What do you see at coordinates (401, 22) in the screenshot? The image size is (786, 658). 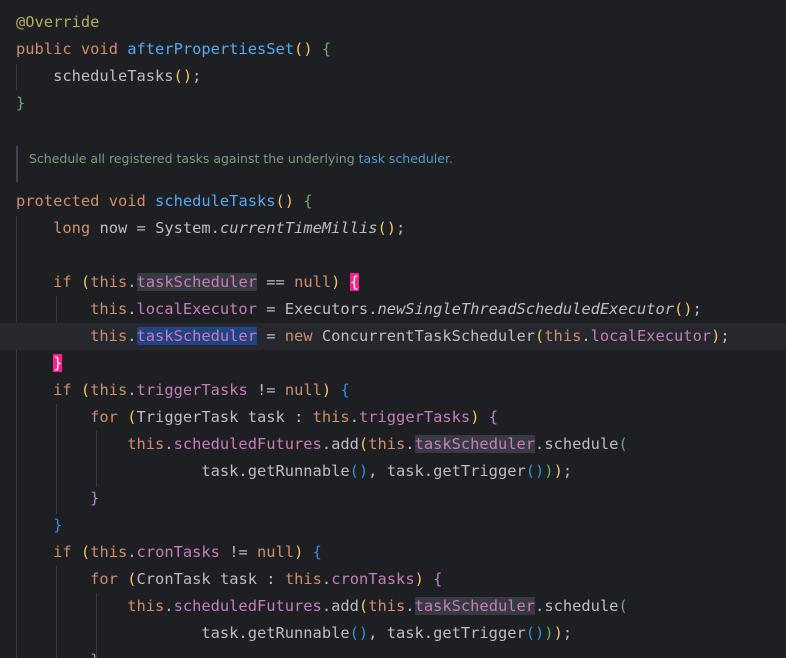 I see `code-line: @Override` at bounding box center [401, 22].